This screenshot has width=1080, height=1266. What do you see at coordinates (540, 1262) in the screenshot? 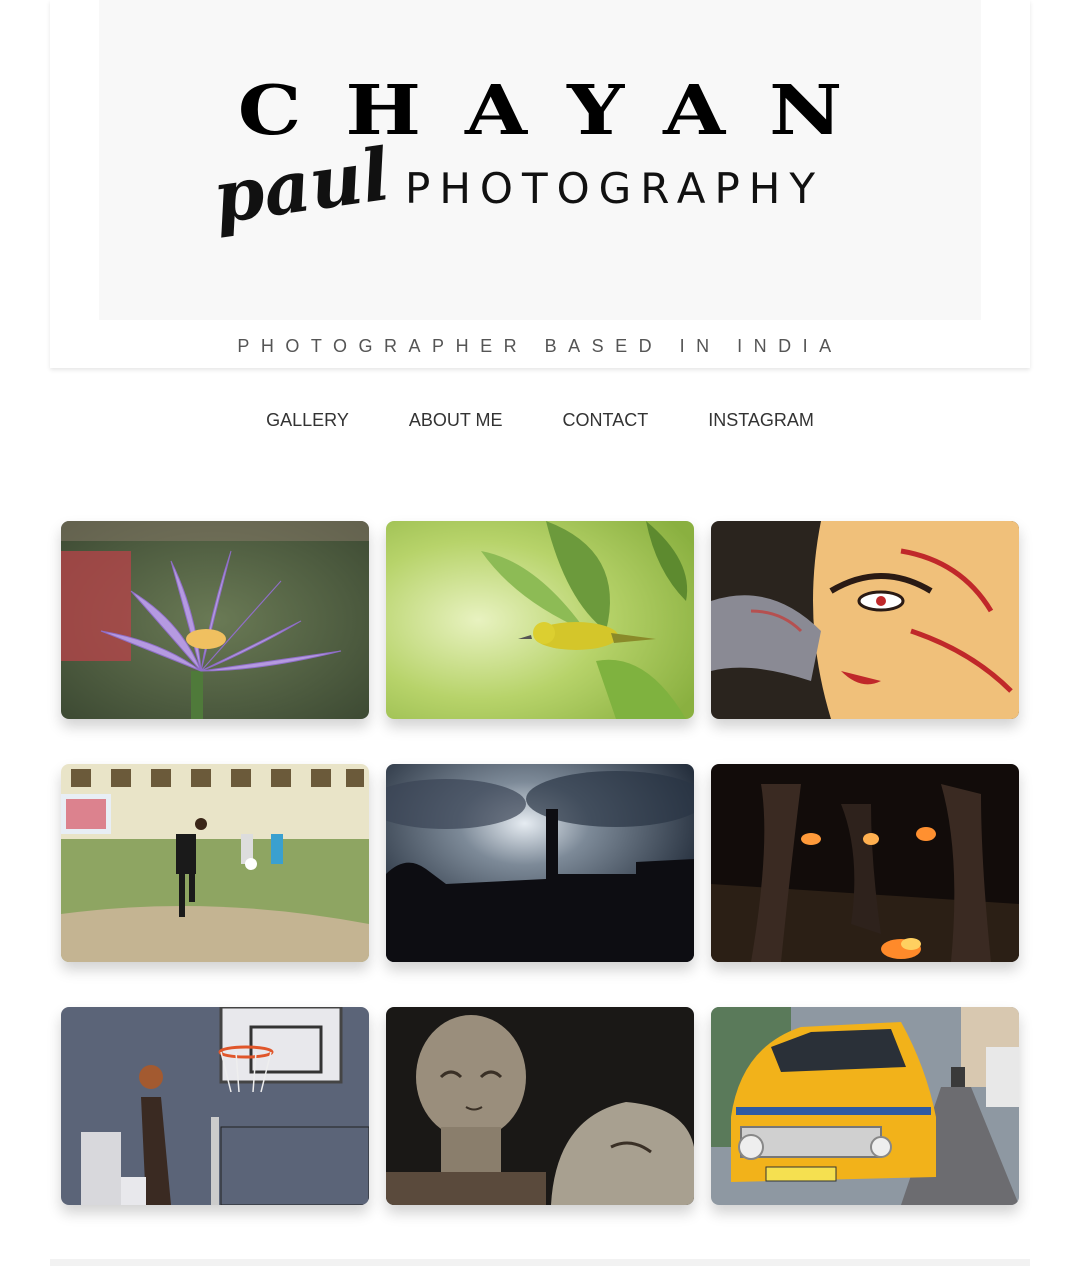
I see `footer-divider` at bounding box center [540, 1262].